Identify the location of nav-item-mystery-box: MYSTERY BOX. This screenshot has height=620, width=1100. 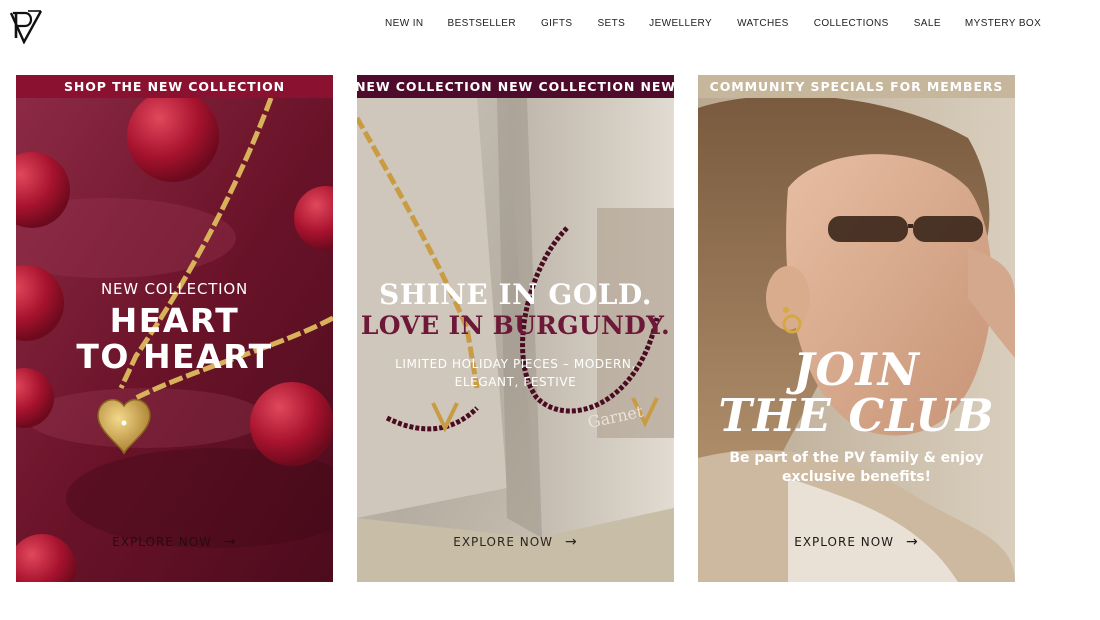
(1003, 25).